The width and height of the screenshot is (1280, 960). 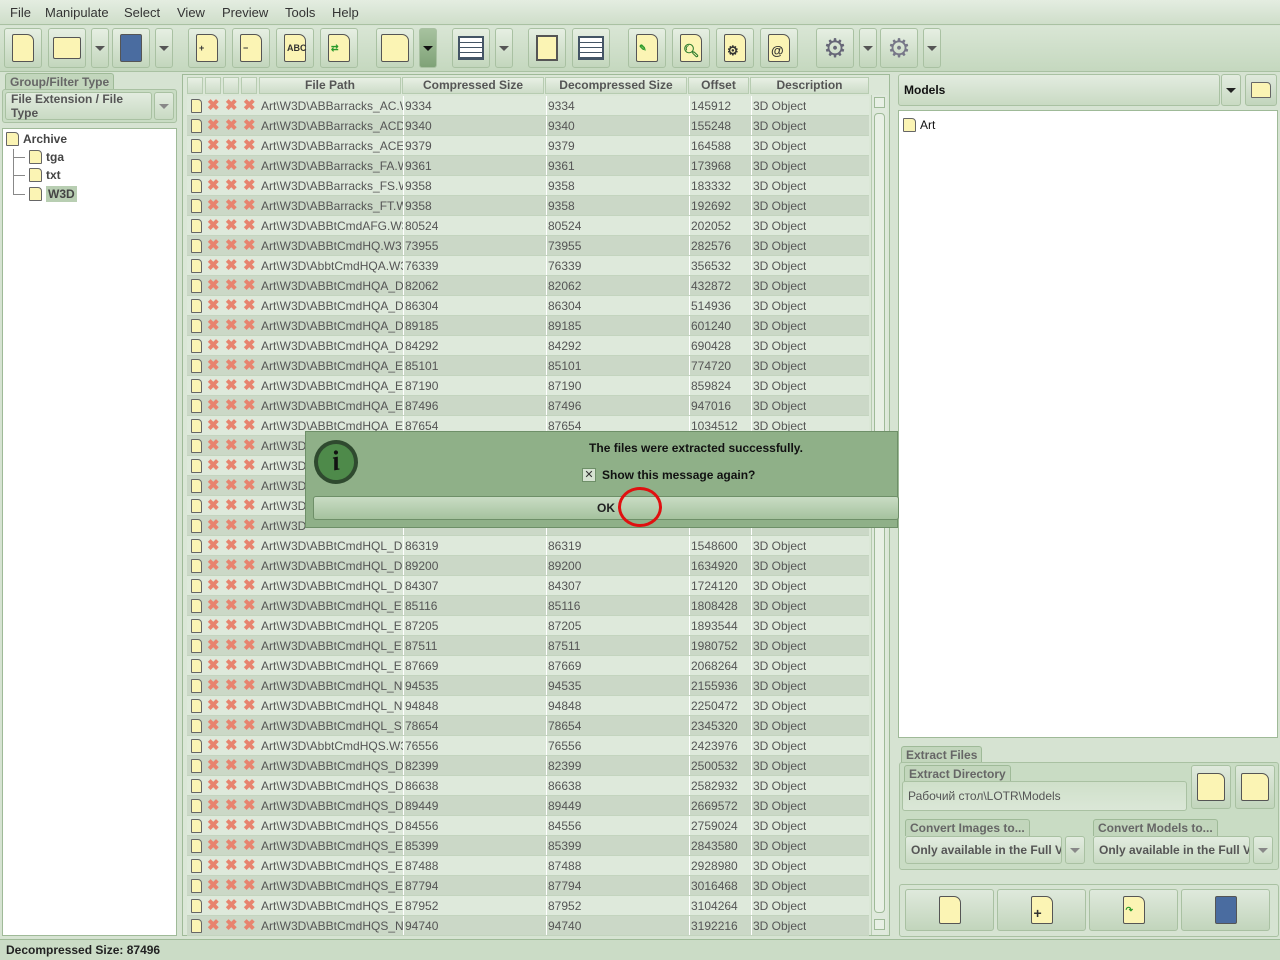 What do you see at coordinates (191, 12) in the screenshot?
I see `menu-view: View` at bounding box center [191, 12].